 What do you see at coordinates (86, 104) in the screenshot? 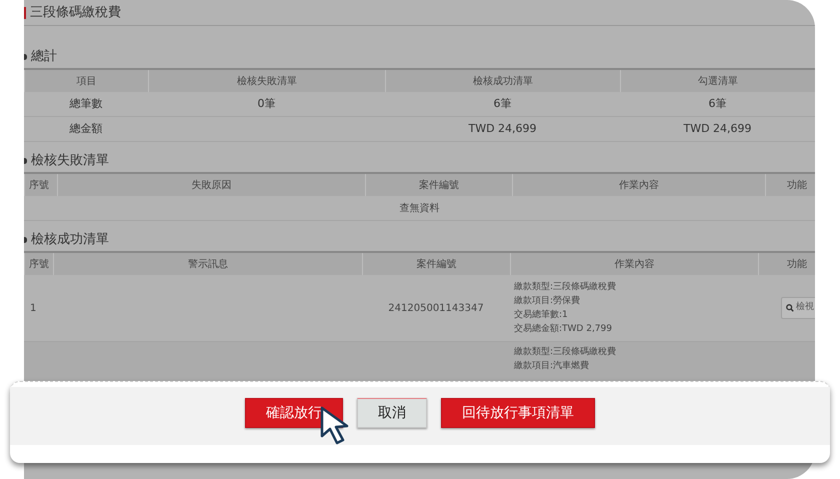
I see `table-cell-text: 總筆數` at bounding box center [86, 104].